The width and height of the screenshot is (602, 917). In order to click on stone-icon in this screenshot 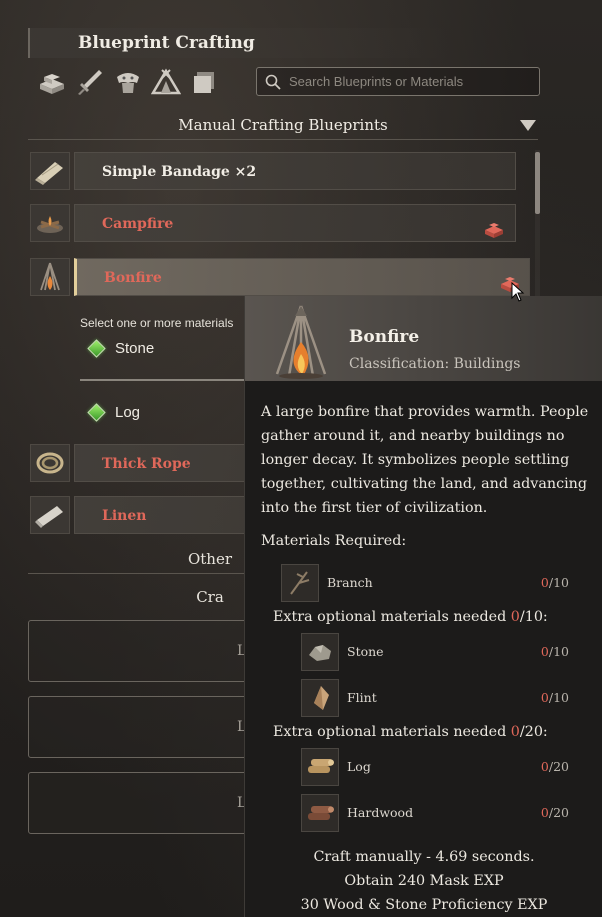, I will do `click(320, 652)`.